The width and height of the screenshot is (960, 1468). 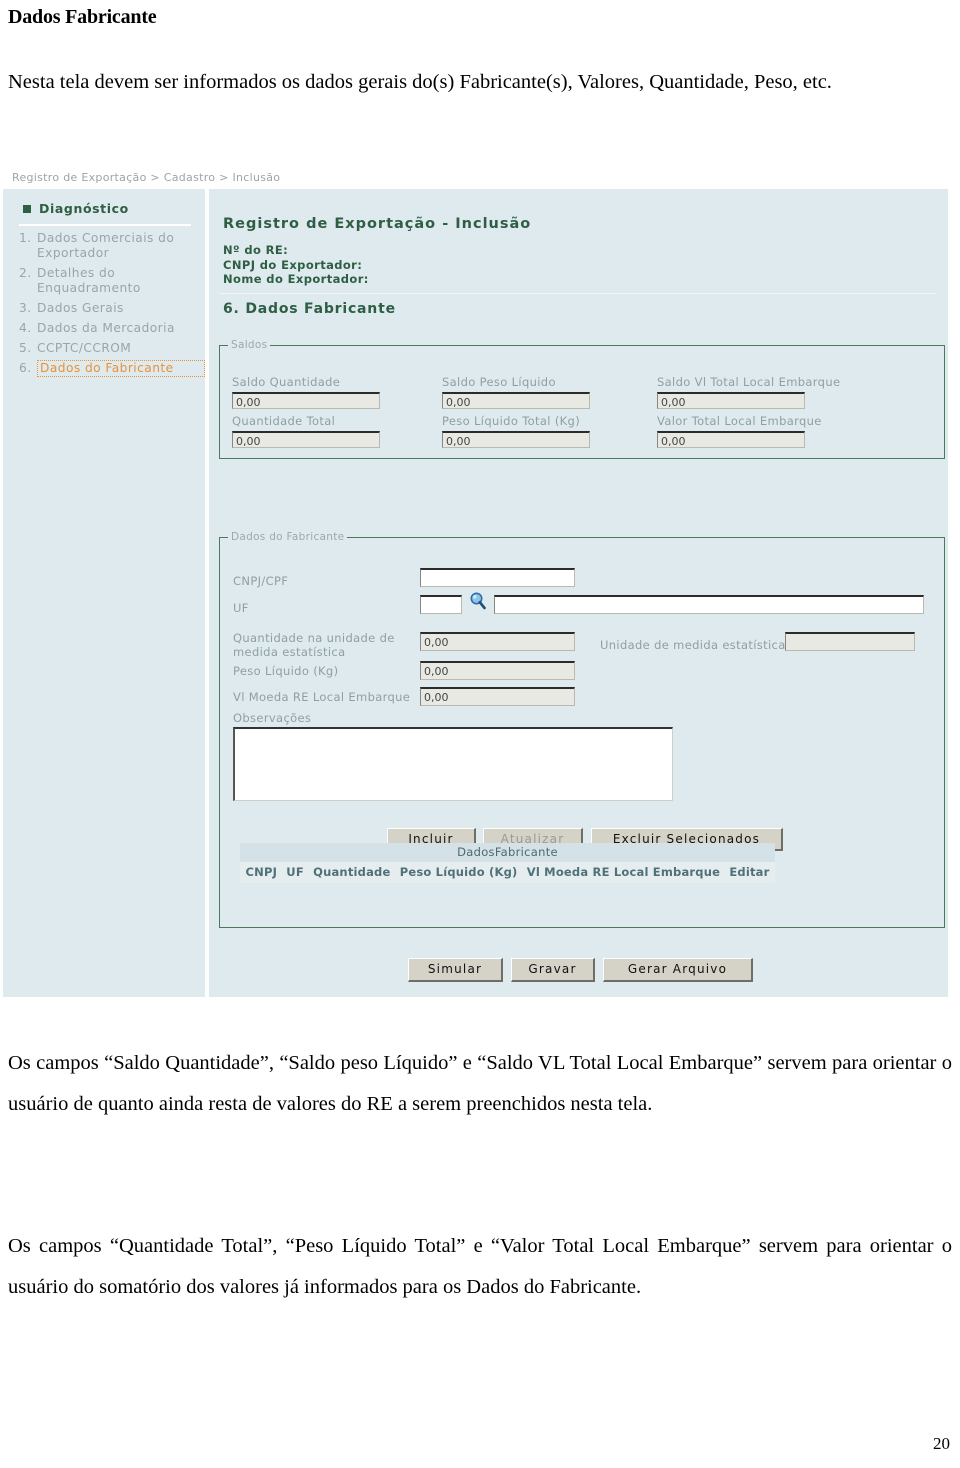 I want to click on section-title: 6. Dados Fabricante, so click(x=309, y=309).